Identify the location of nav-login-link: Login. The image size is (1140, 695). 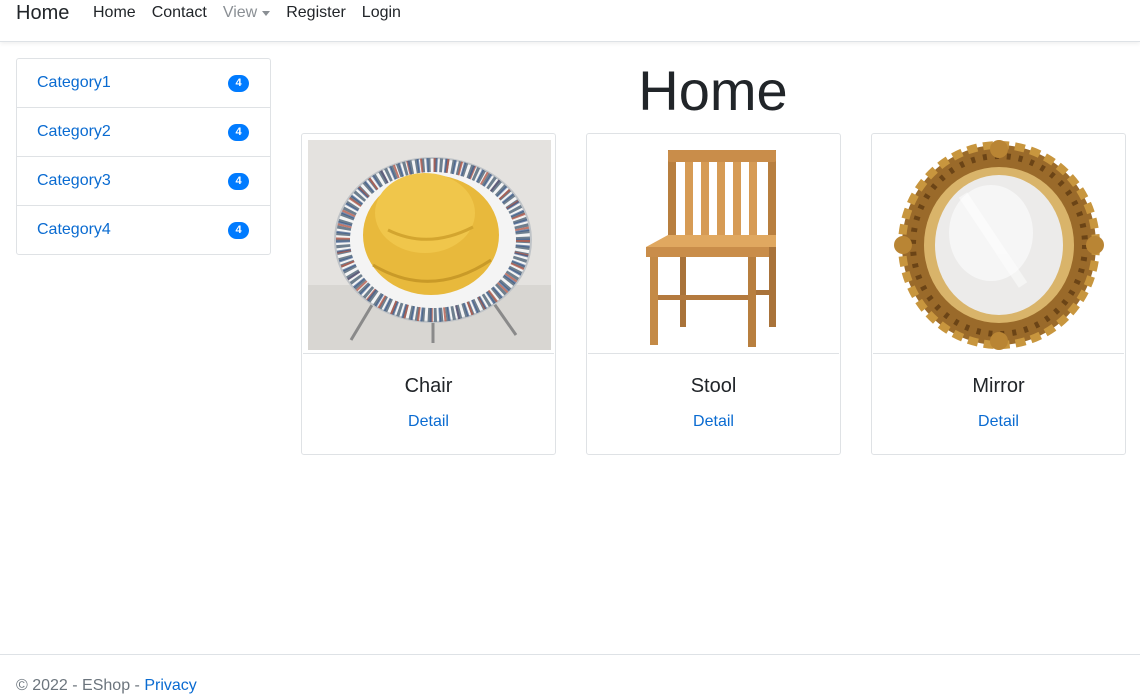
(381, 13).